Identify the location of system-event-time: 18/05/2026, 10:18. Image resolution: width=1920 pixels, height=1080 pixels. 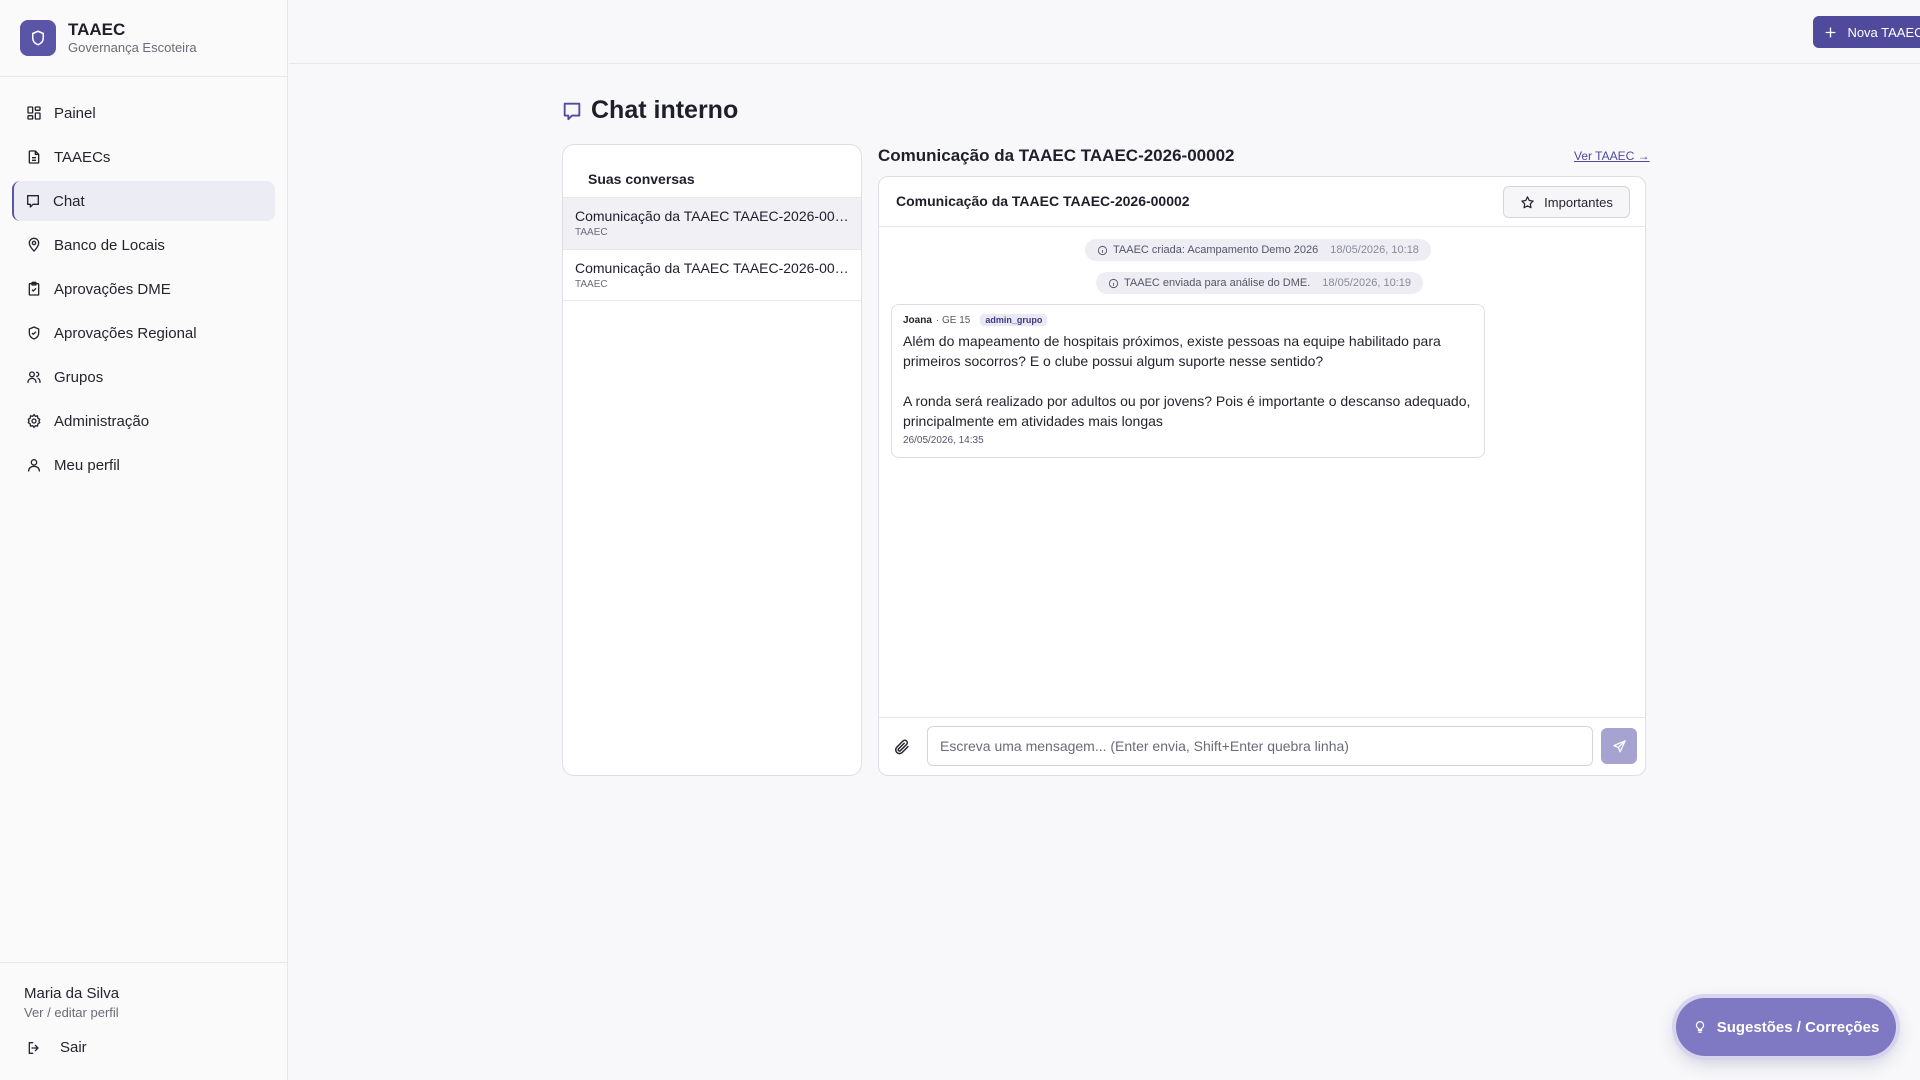
(1374, 250).